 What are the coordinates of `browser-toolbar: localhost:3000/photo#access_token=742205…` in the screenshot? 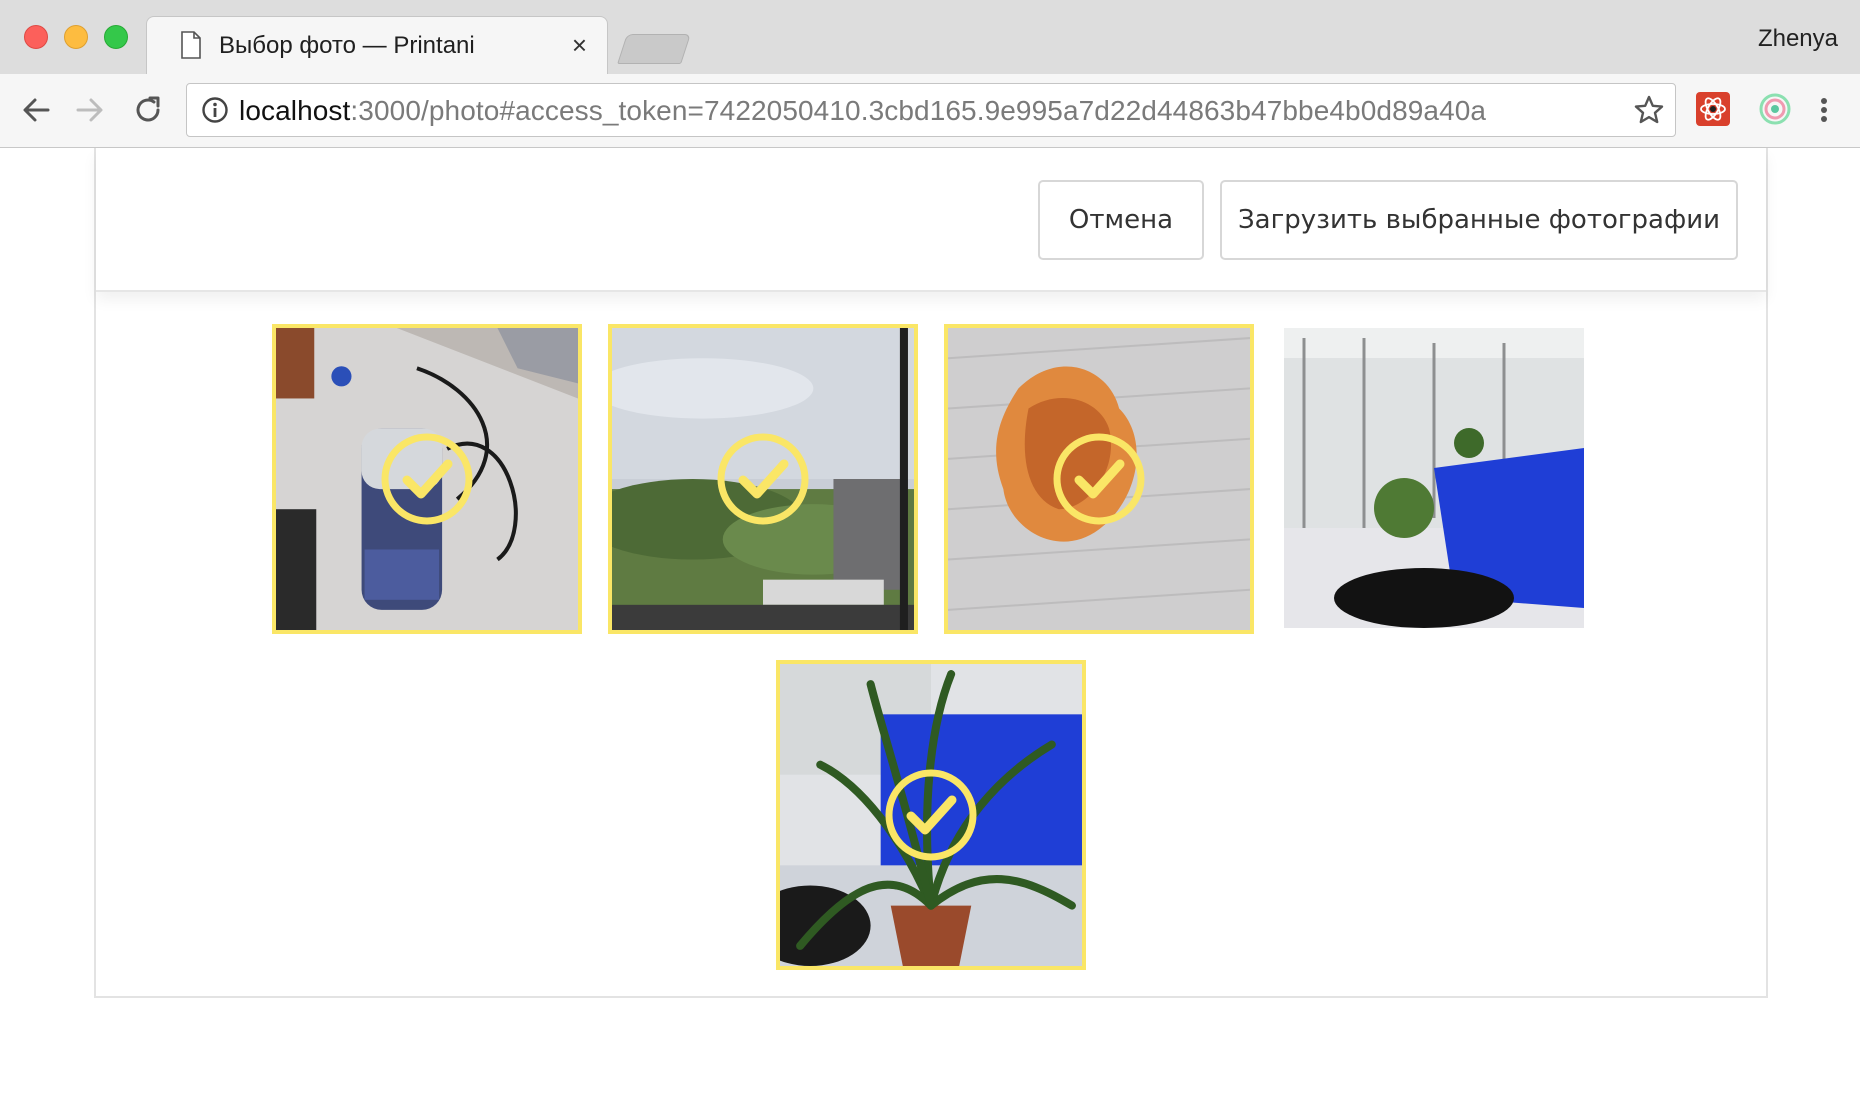 It's located at (930, 111).